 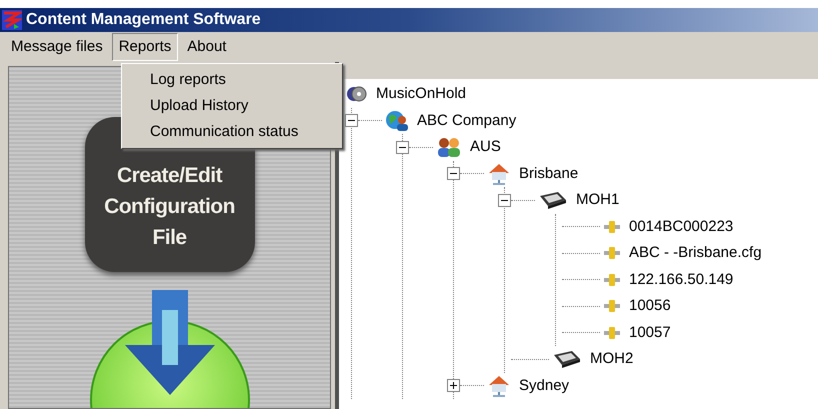 I want to click on dropdown-menu-item: Upload History, so click(x=232, y=106).